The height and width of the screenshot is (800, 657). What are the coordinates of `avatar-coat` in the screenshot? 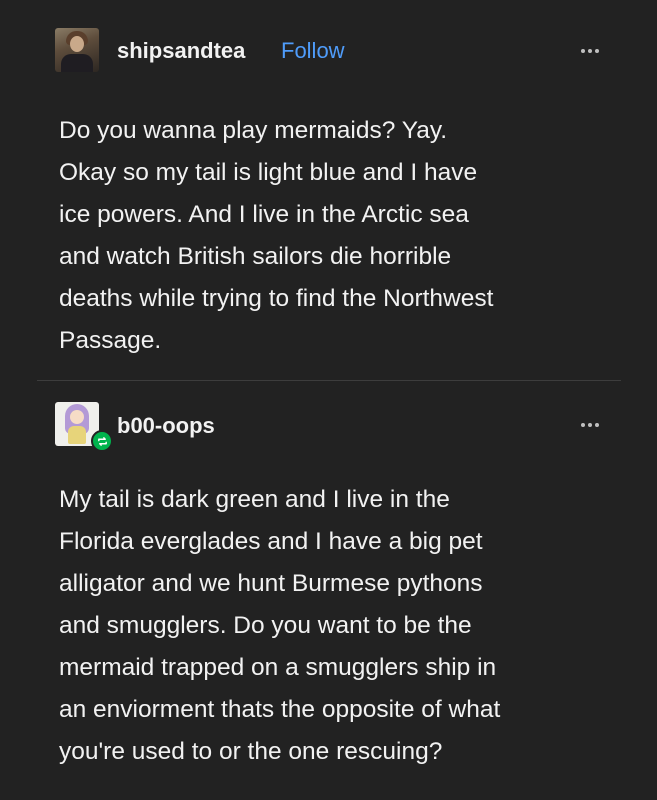 It's located at (77, 63).